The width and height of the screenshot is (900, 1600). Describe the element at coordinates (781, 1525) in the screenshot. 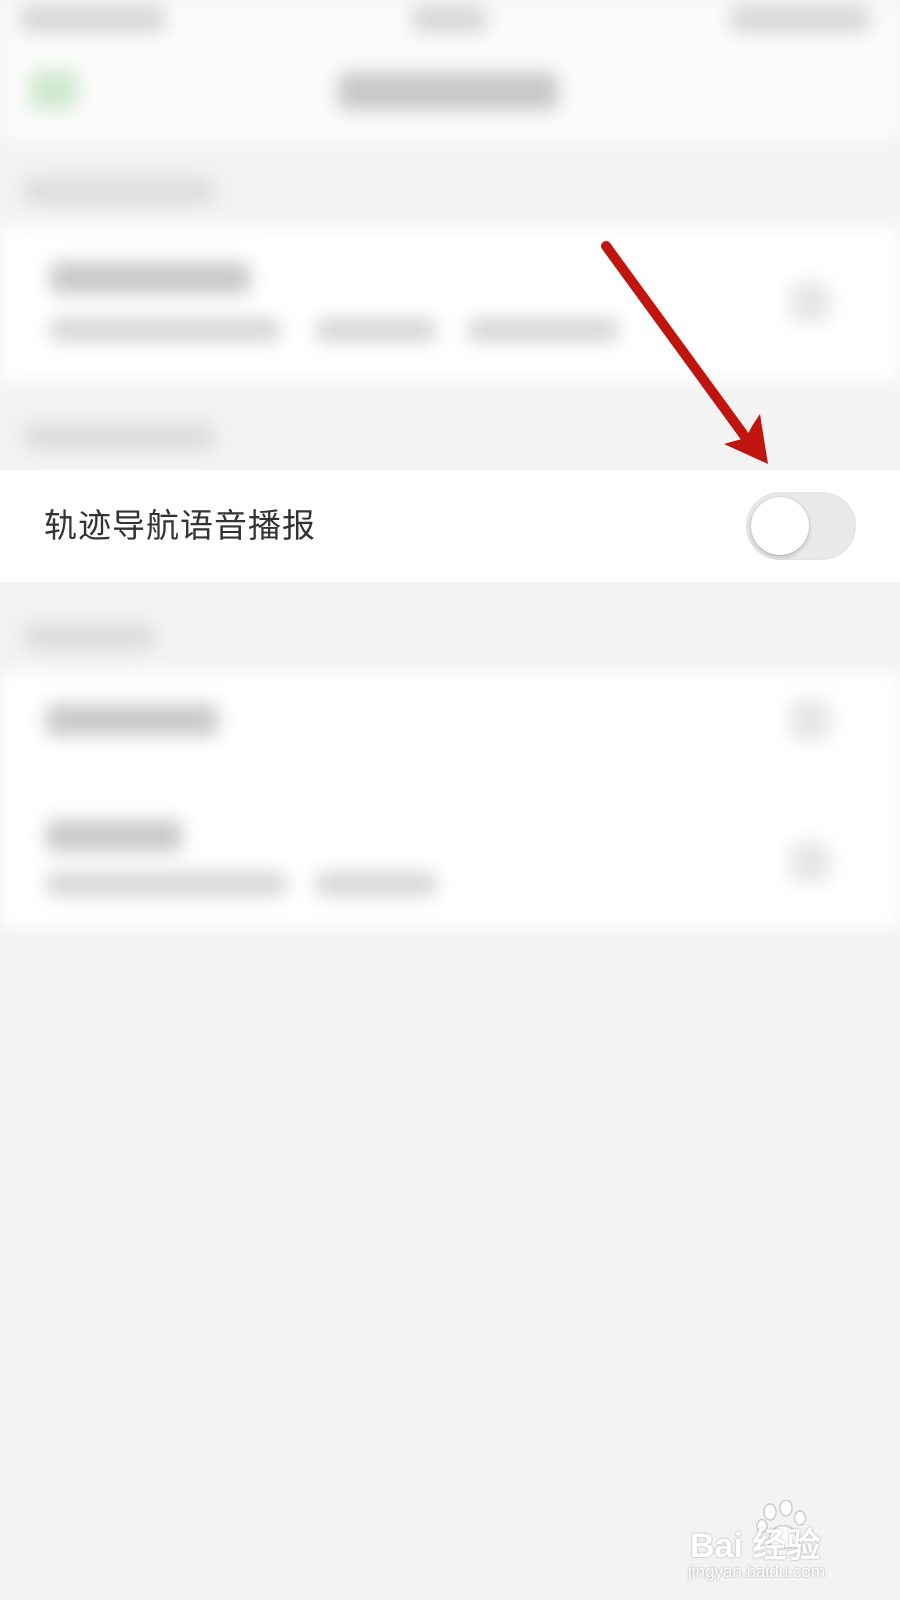

I see `baidu-paw-icon` at that location.